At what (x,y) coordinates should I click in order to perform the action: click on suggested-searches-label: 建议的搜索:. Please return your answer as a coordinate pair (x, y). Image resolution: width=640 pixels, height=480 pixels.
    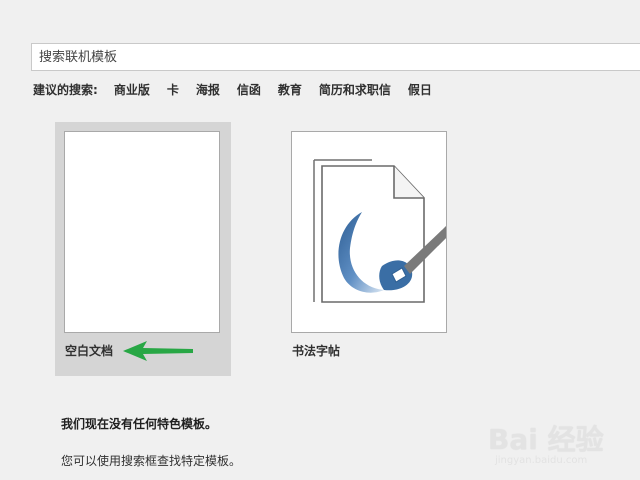
    Looking at the image, I should click on (65, 89).